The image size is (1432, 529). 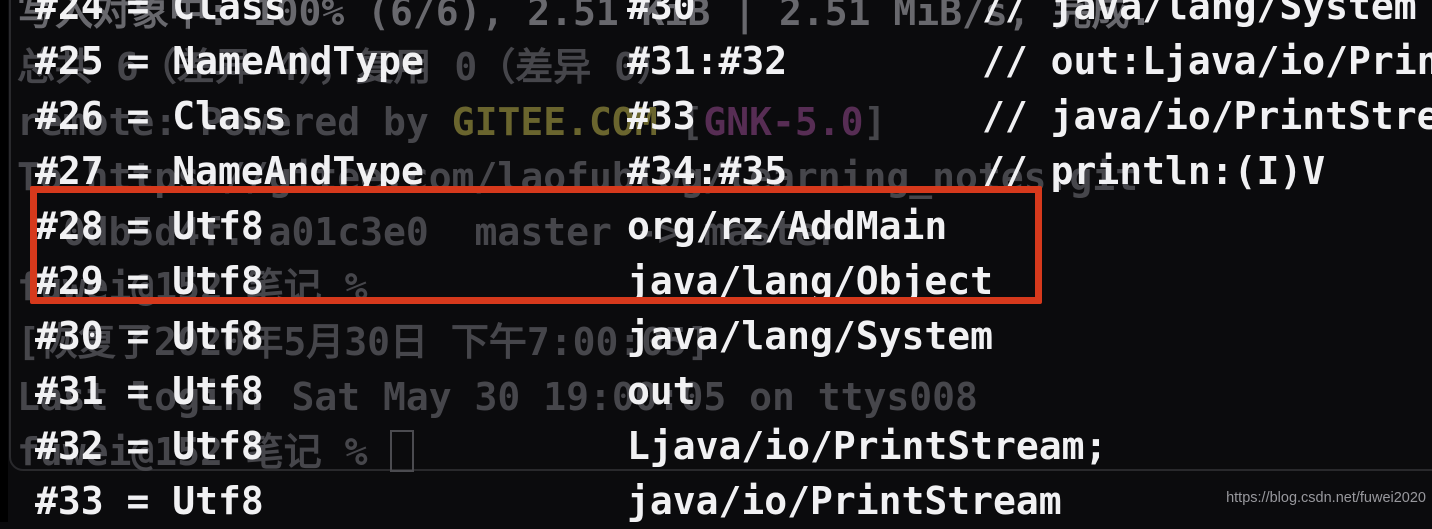 What do you see at coordinates (229, 171) in the screenshot?
I see `constant-index-and-tag: #27 = NameAndType` at bounding box center [229, 171].